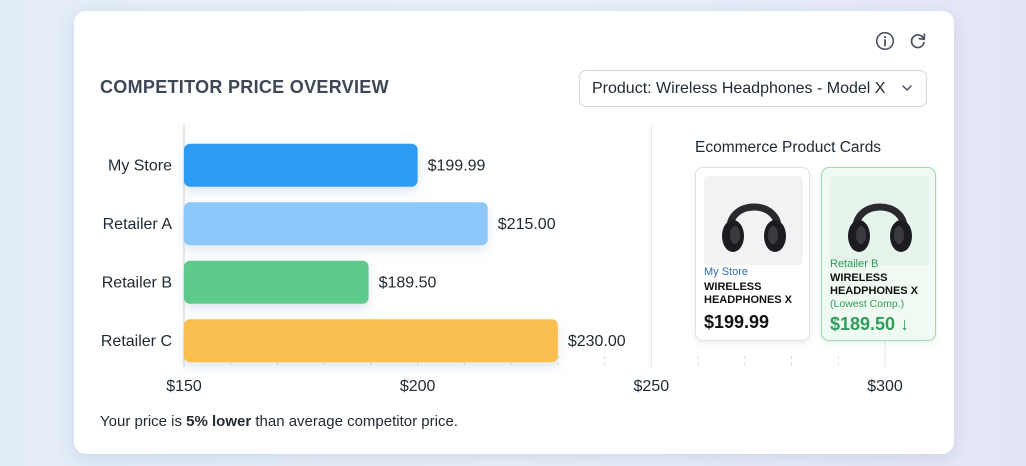  I want to click on card-price: $199.99, so click(737, 322).